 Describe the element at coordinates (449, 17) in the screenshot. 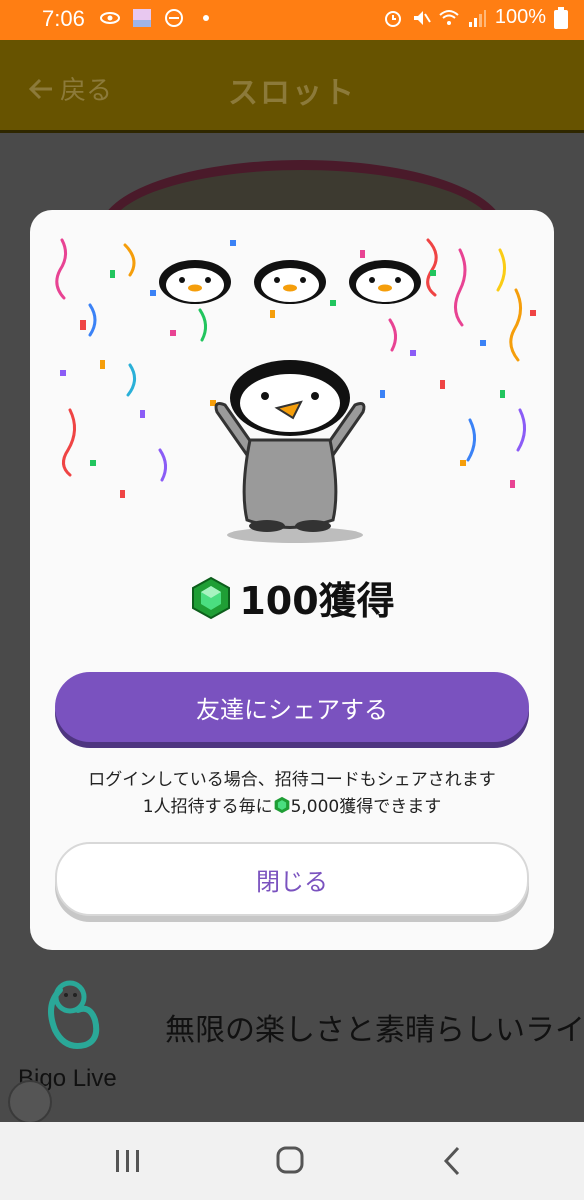

I see `wifi-icon` at that location.